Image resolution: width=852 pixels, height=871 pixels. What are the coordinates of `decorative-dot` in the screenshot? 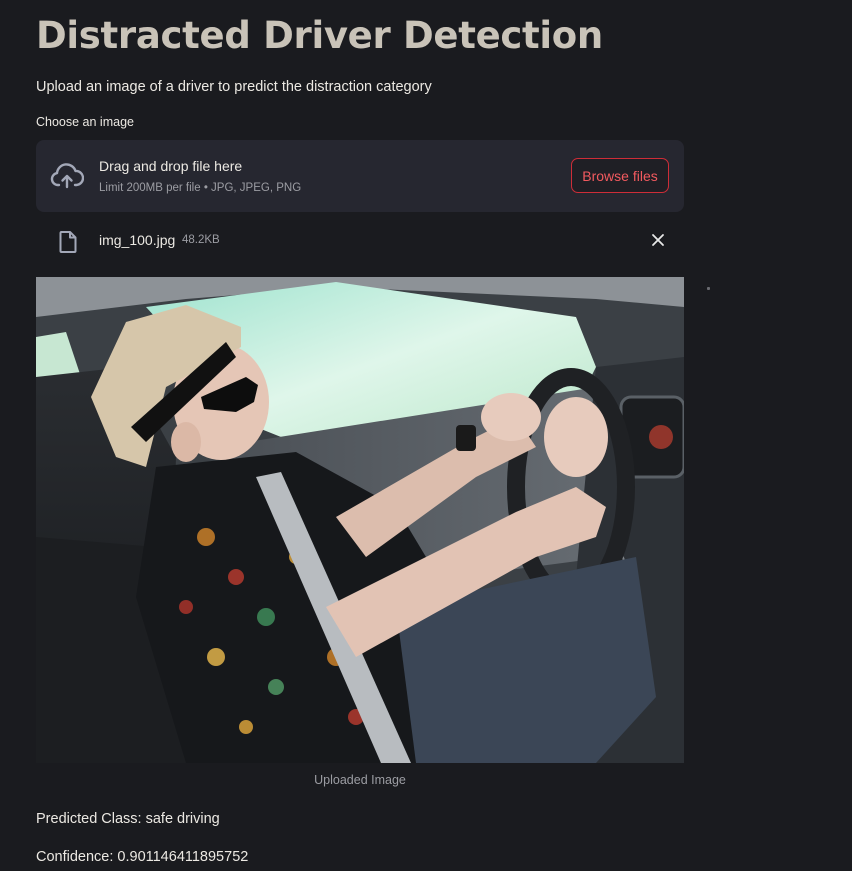 It's located at (708, 288).